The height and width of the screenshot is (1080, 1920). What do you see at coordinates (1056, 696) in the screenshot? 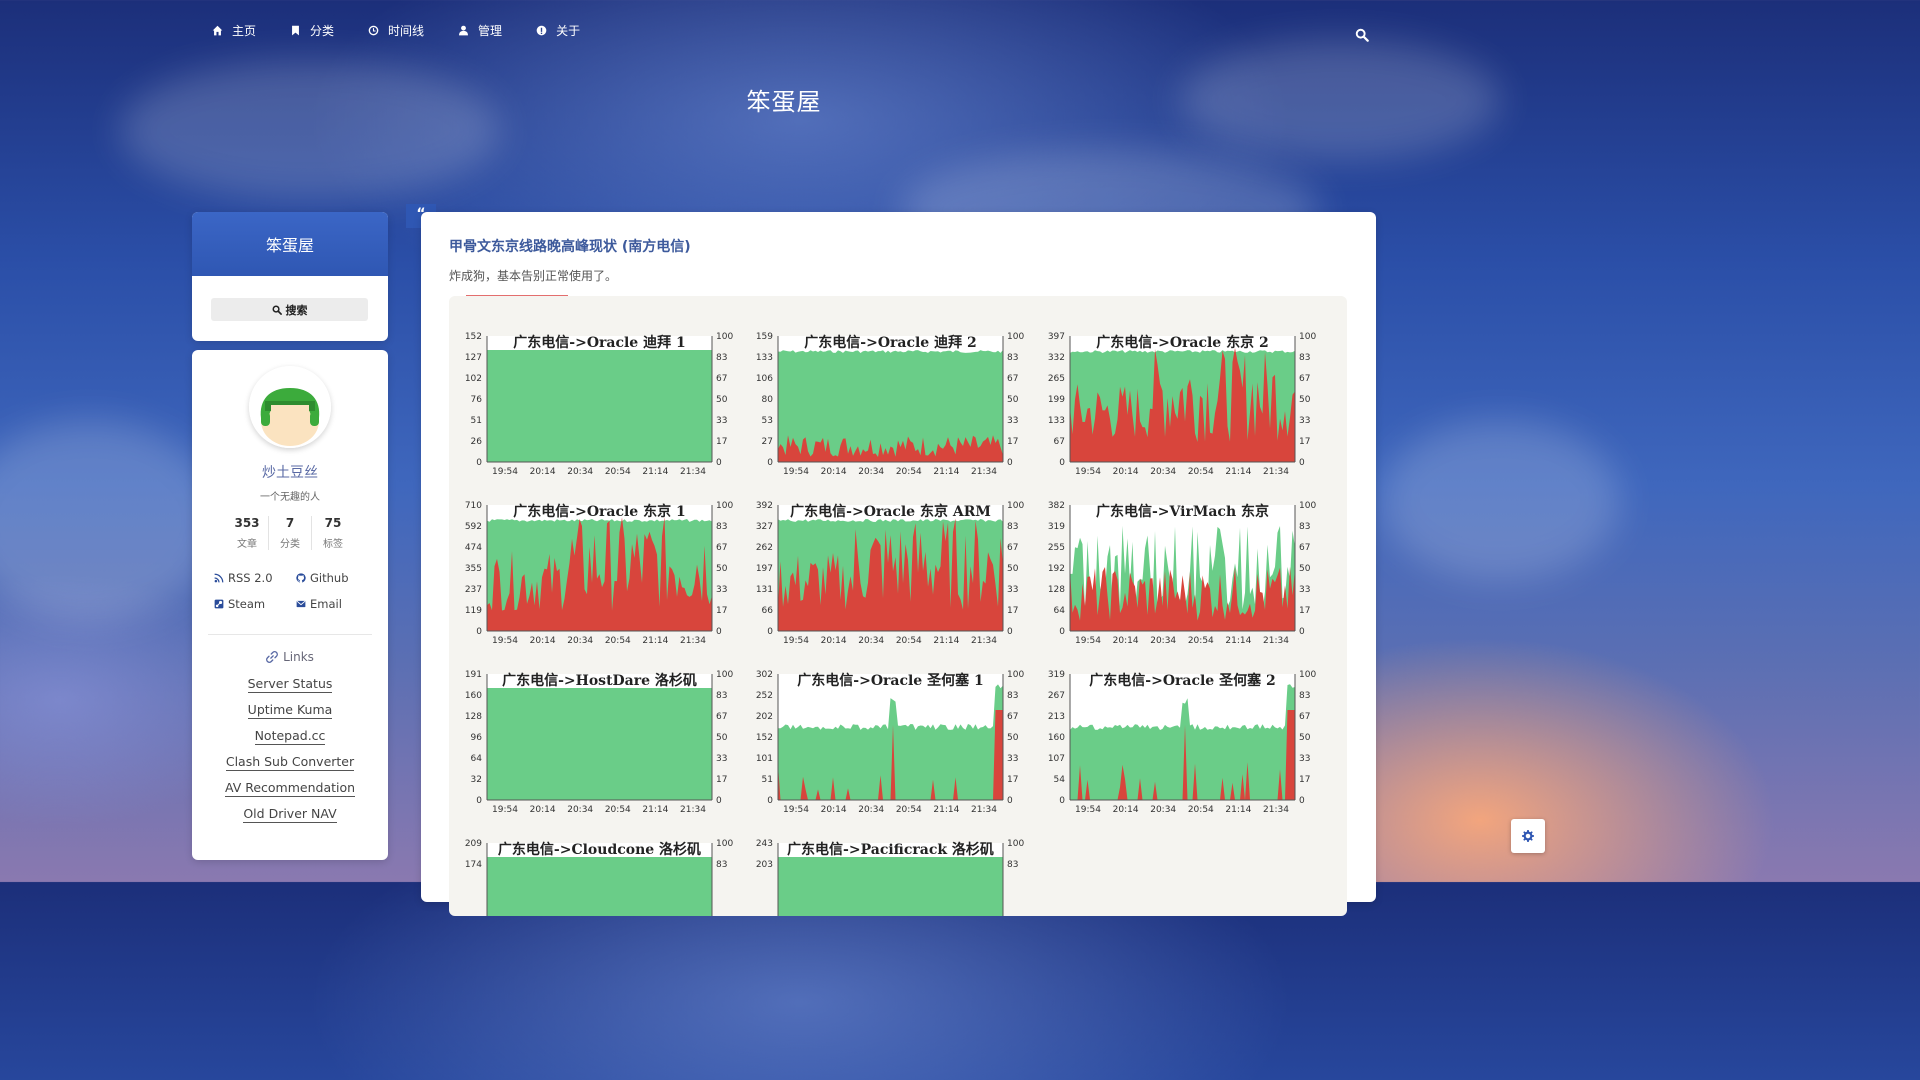
I see `chart-ytick-label: 267` at bounding box center [1056, 696].